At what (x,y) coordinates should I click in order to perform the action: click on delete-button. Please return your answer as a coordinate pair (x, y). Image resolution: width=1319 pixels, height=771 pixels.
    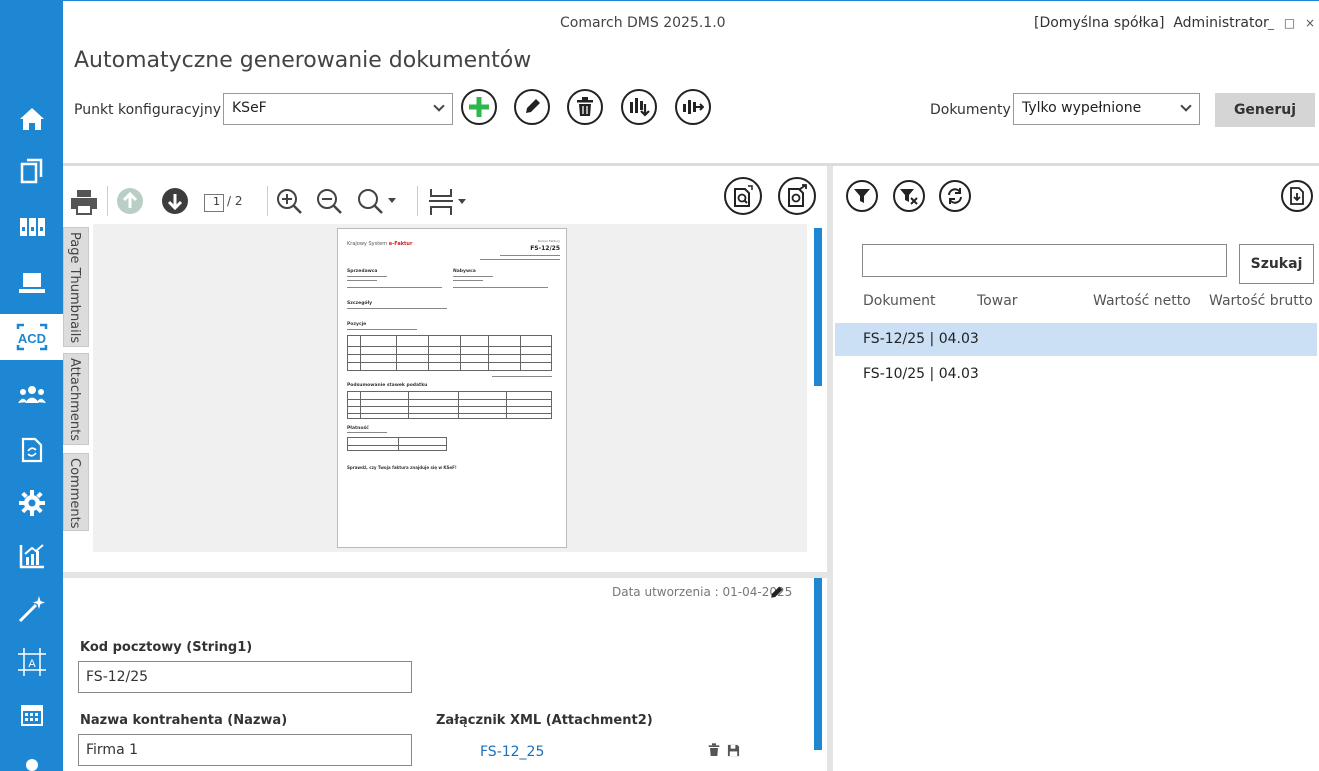
    Looking at the image, I should click on (585, 107).